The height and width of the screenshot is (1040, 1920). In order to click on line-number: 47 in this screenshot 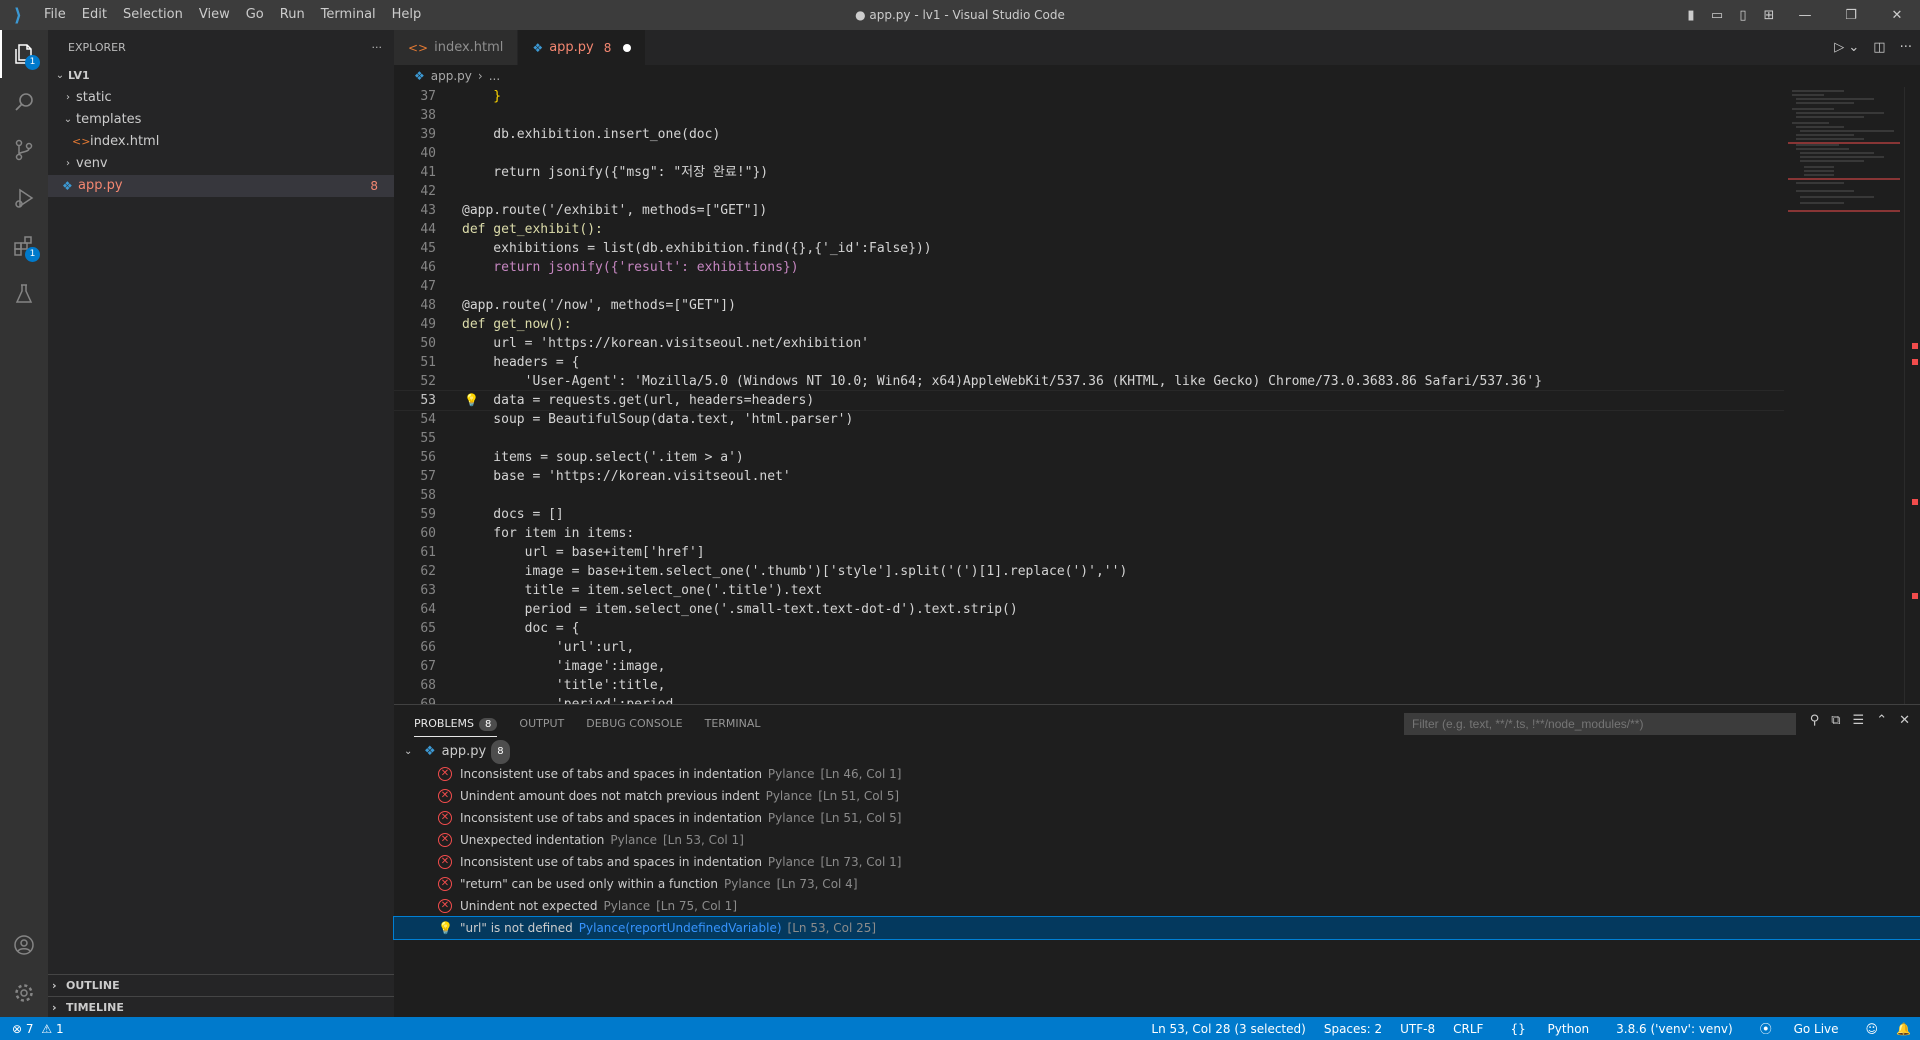, I will do `click(428, 286)`.